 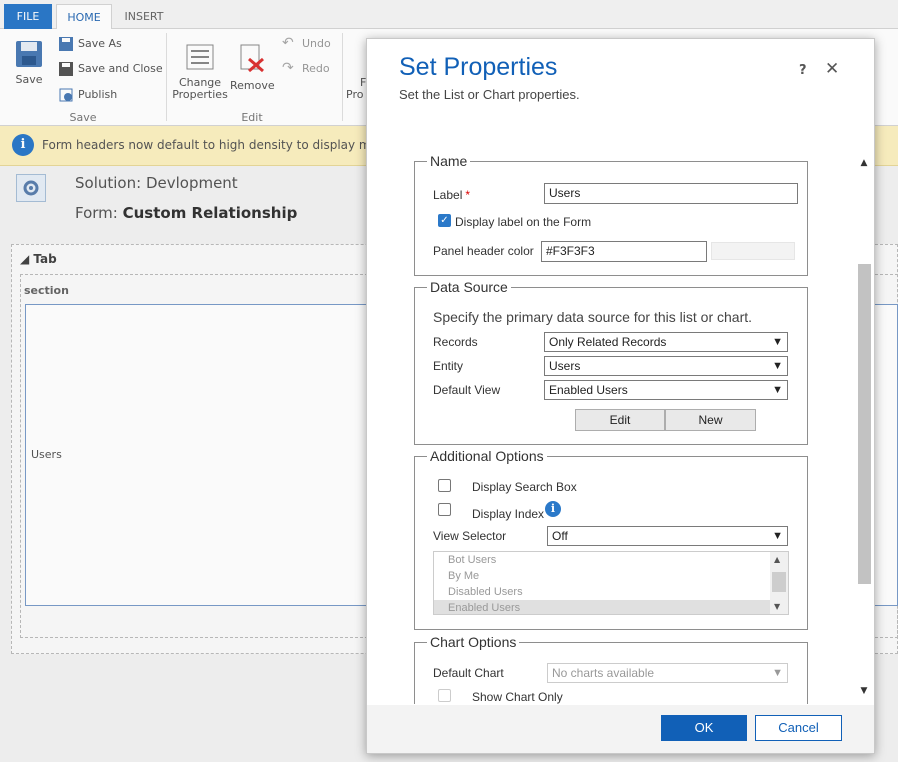 I want to click on display-search-box-label: Display Search Box, so click(x=524, y=487).